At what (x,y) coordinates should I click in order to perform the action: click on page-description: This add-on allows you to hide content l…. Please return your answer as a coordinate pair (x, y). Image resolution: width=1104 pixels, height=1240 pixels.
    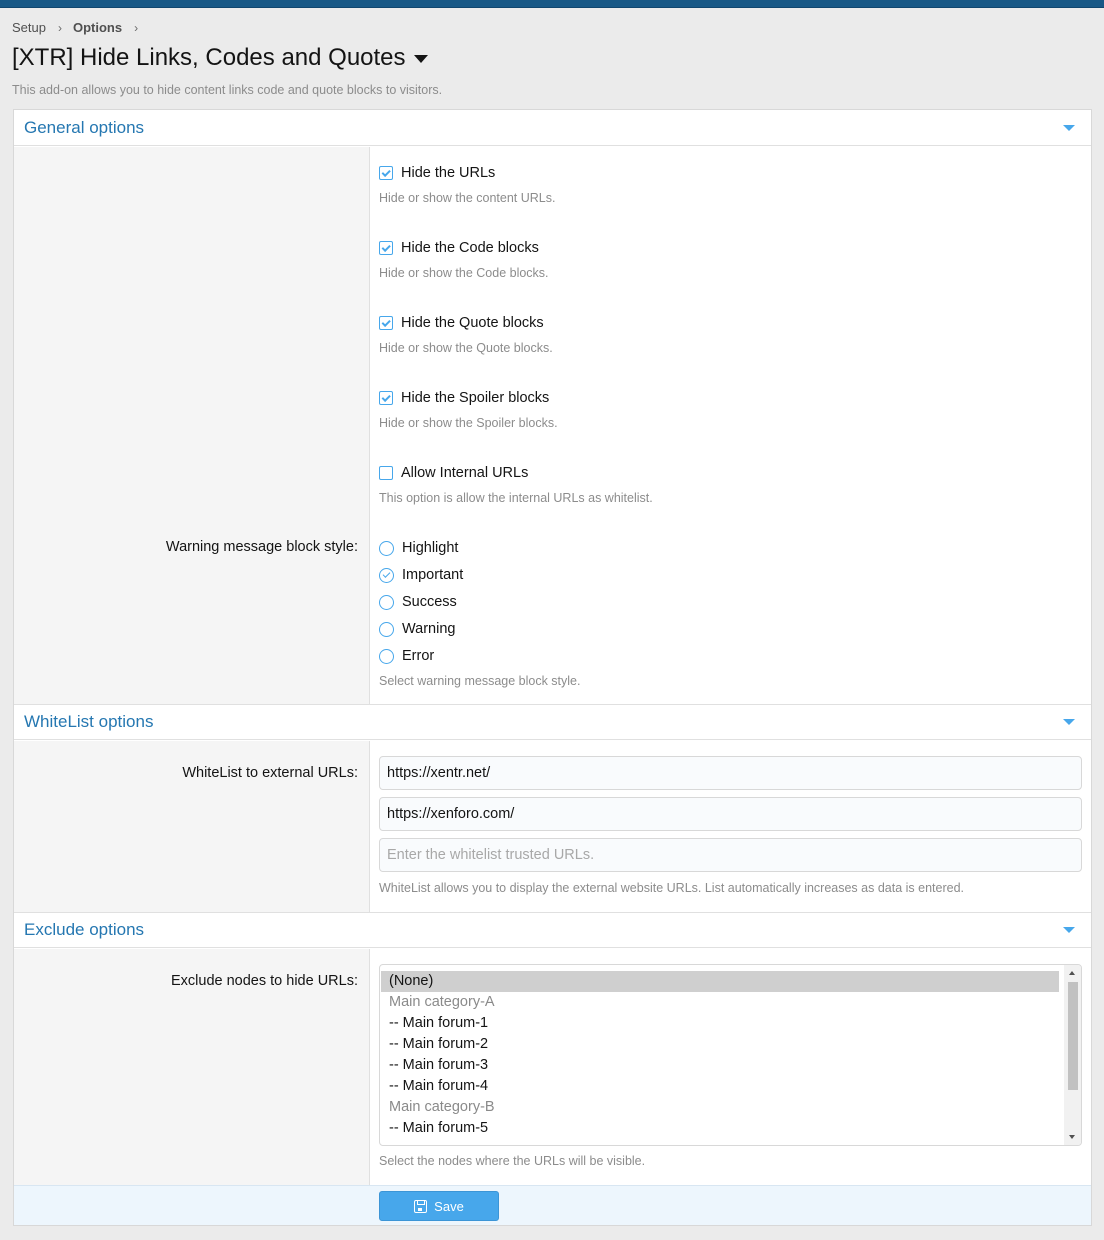
    Looking at the image, I should click on (227, 90).